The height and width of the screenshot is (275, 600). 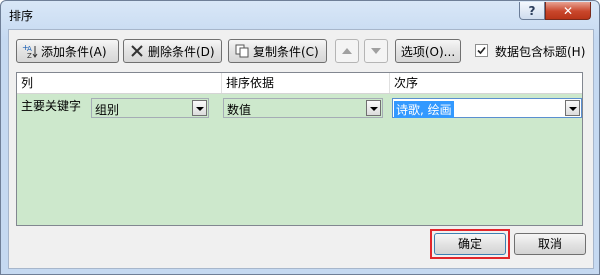 What do you see at coordinates (74, 51) in the screenshot?
I see `add-level-label: 添加条件(A)` at bounding box center [74, 51].